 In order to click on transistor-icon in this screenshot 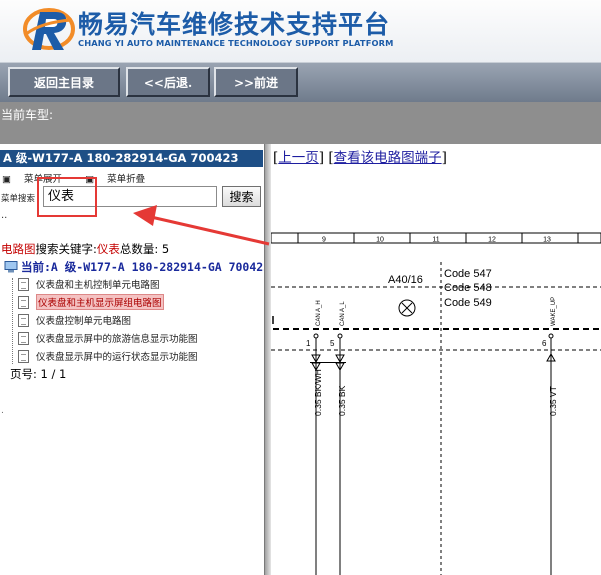, I will do `click(407, 308)`.